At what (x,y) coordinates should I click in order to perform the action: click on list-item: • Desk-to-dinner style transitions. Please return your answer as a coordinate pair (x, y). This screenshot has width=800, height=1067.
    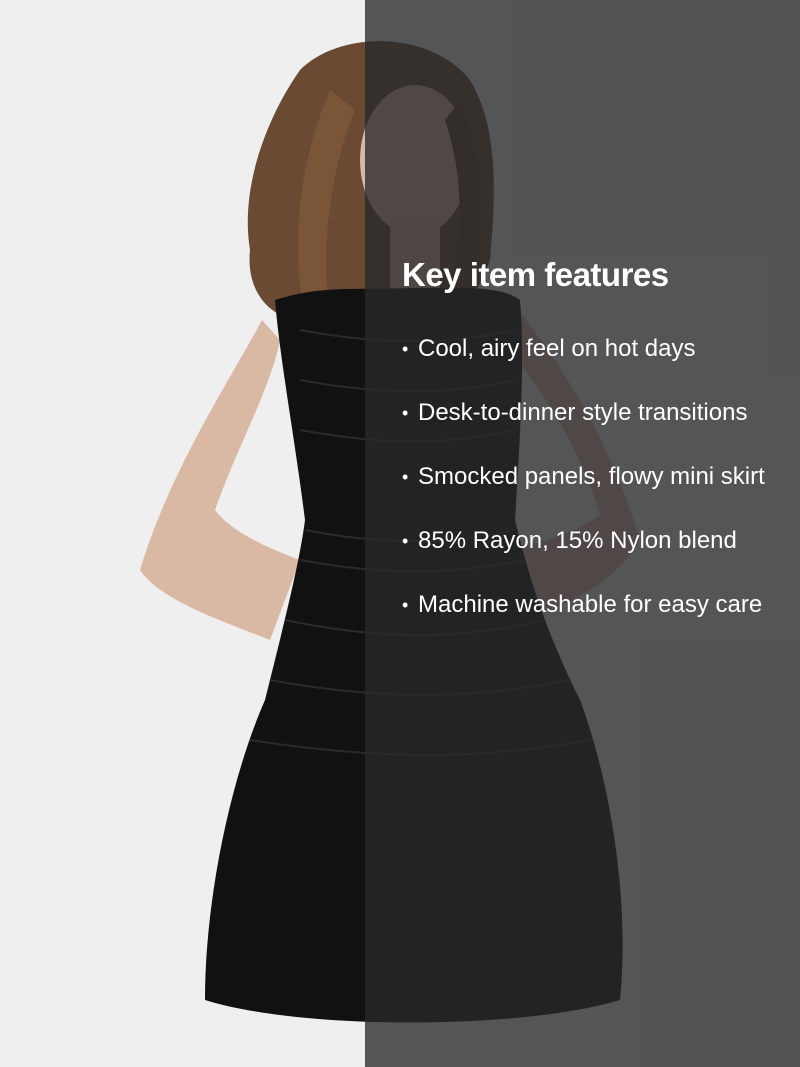
    Looking at the image, I should click on (587, 413).